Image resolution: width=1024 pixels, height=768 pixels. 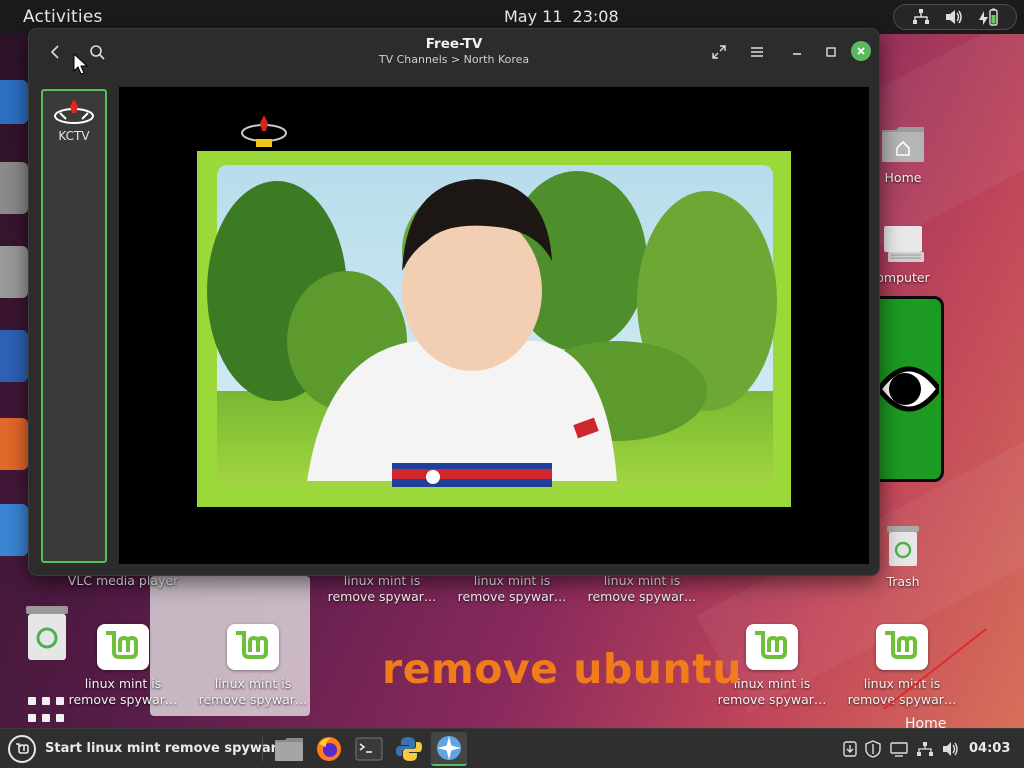 What do you see at coordinates (903, 581) in the screenshot?
I see `desktop-icon-label: Trash` at bounding box center [903, 581].